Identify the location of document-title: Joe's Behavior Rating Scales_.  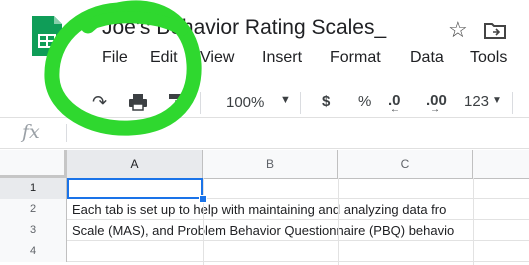
(244, 28).